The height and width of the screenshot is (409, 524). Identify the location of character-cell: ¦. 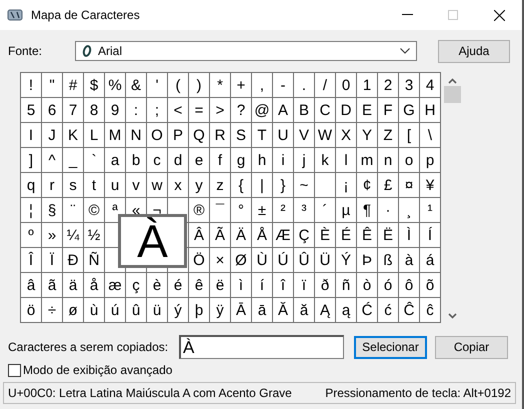
(31, 210).